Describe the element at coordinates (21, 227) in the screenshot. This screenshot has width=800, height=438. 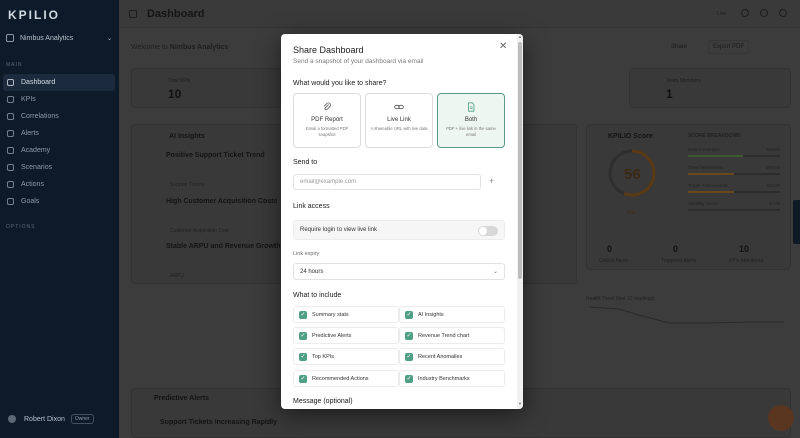
I see `options-section-label: OPTIONS` at that location.